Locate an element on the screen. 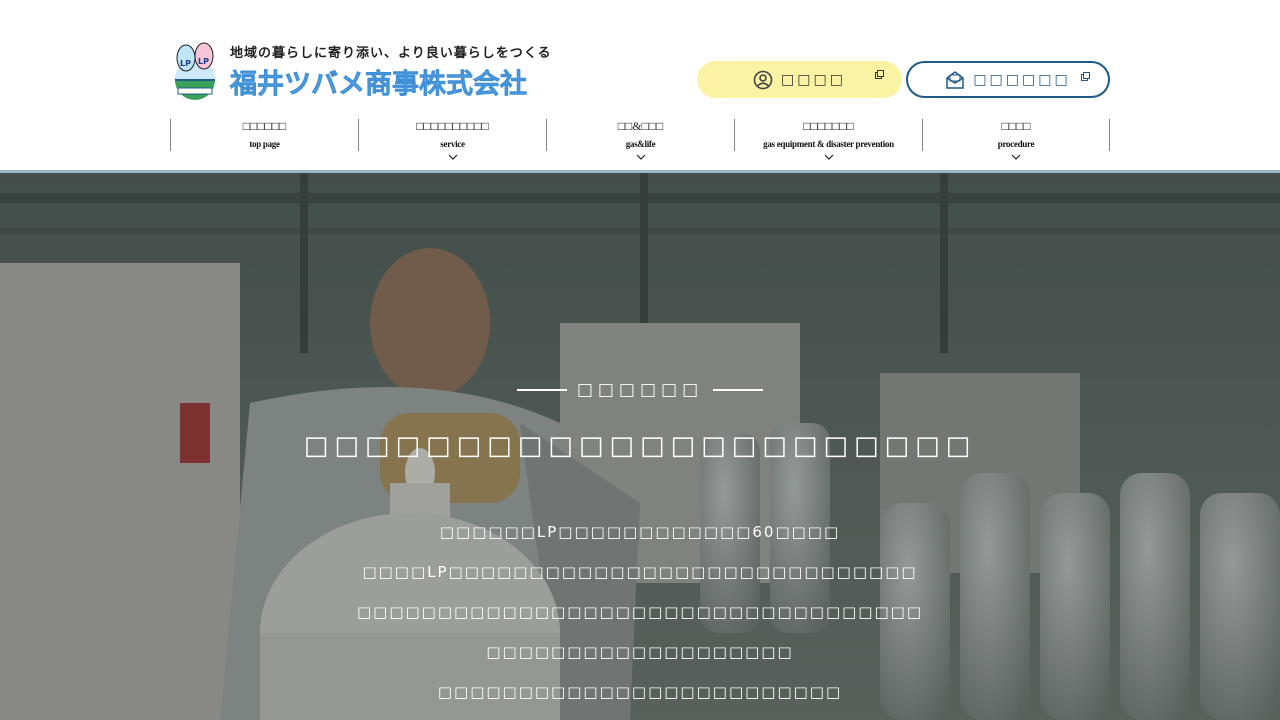 The image size is (1280, 720). hero-paragraph-3: □□□□□□□□□□□□□□□□□□□□□□□□□□□□□□□□□□□ is located at coordinates (640, 612).